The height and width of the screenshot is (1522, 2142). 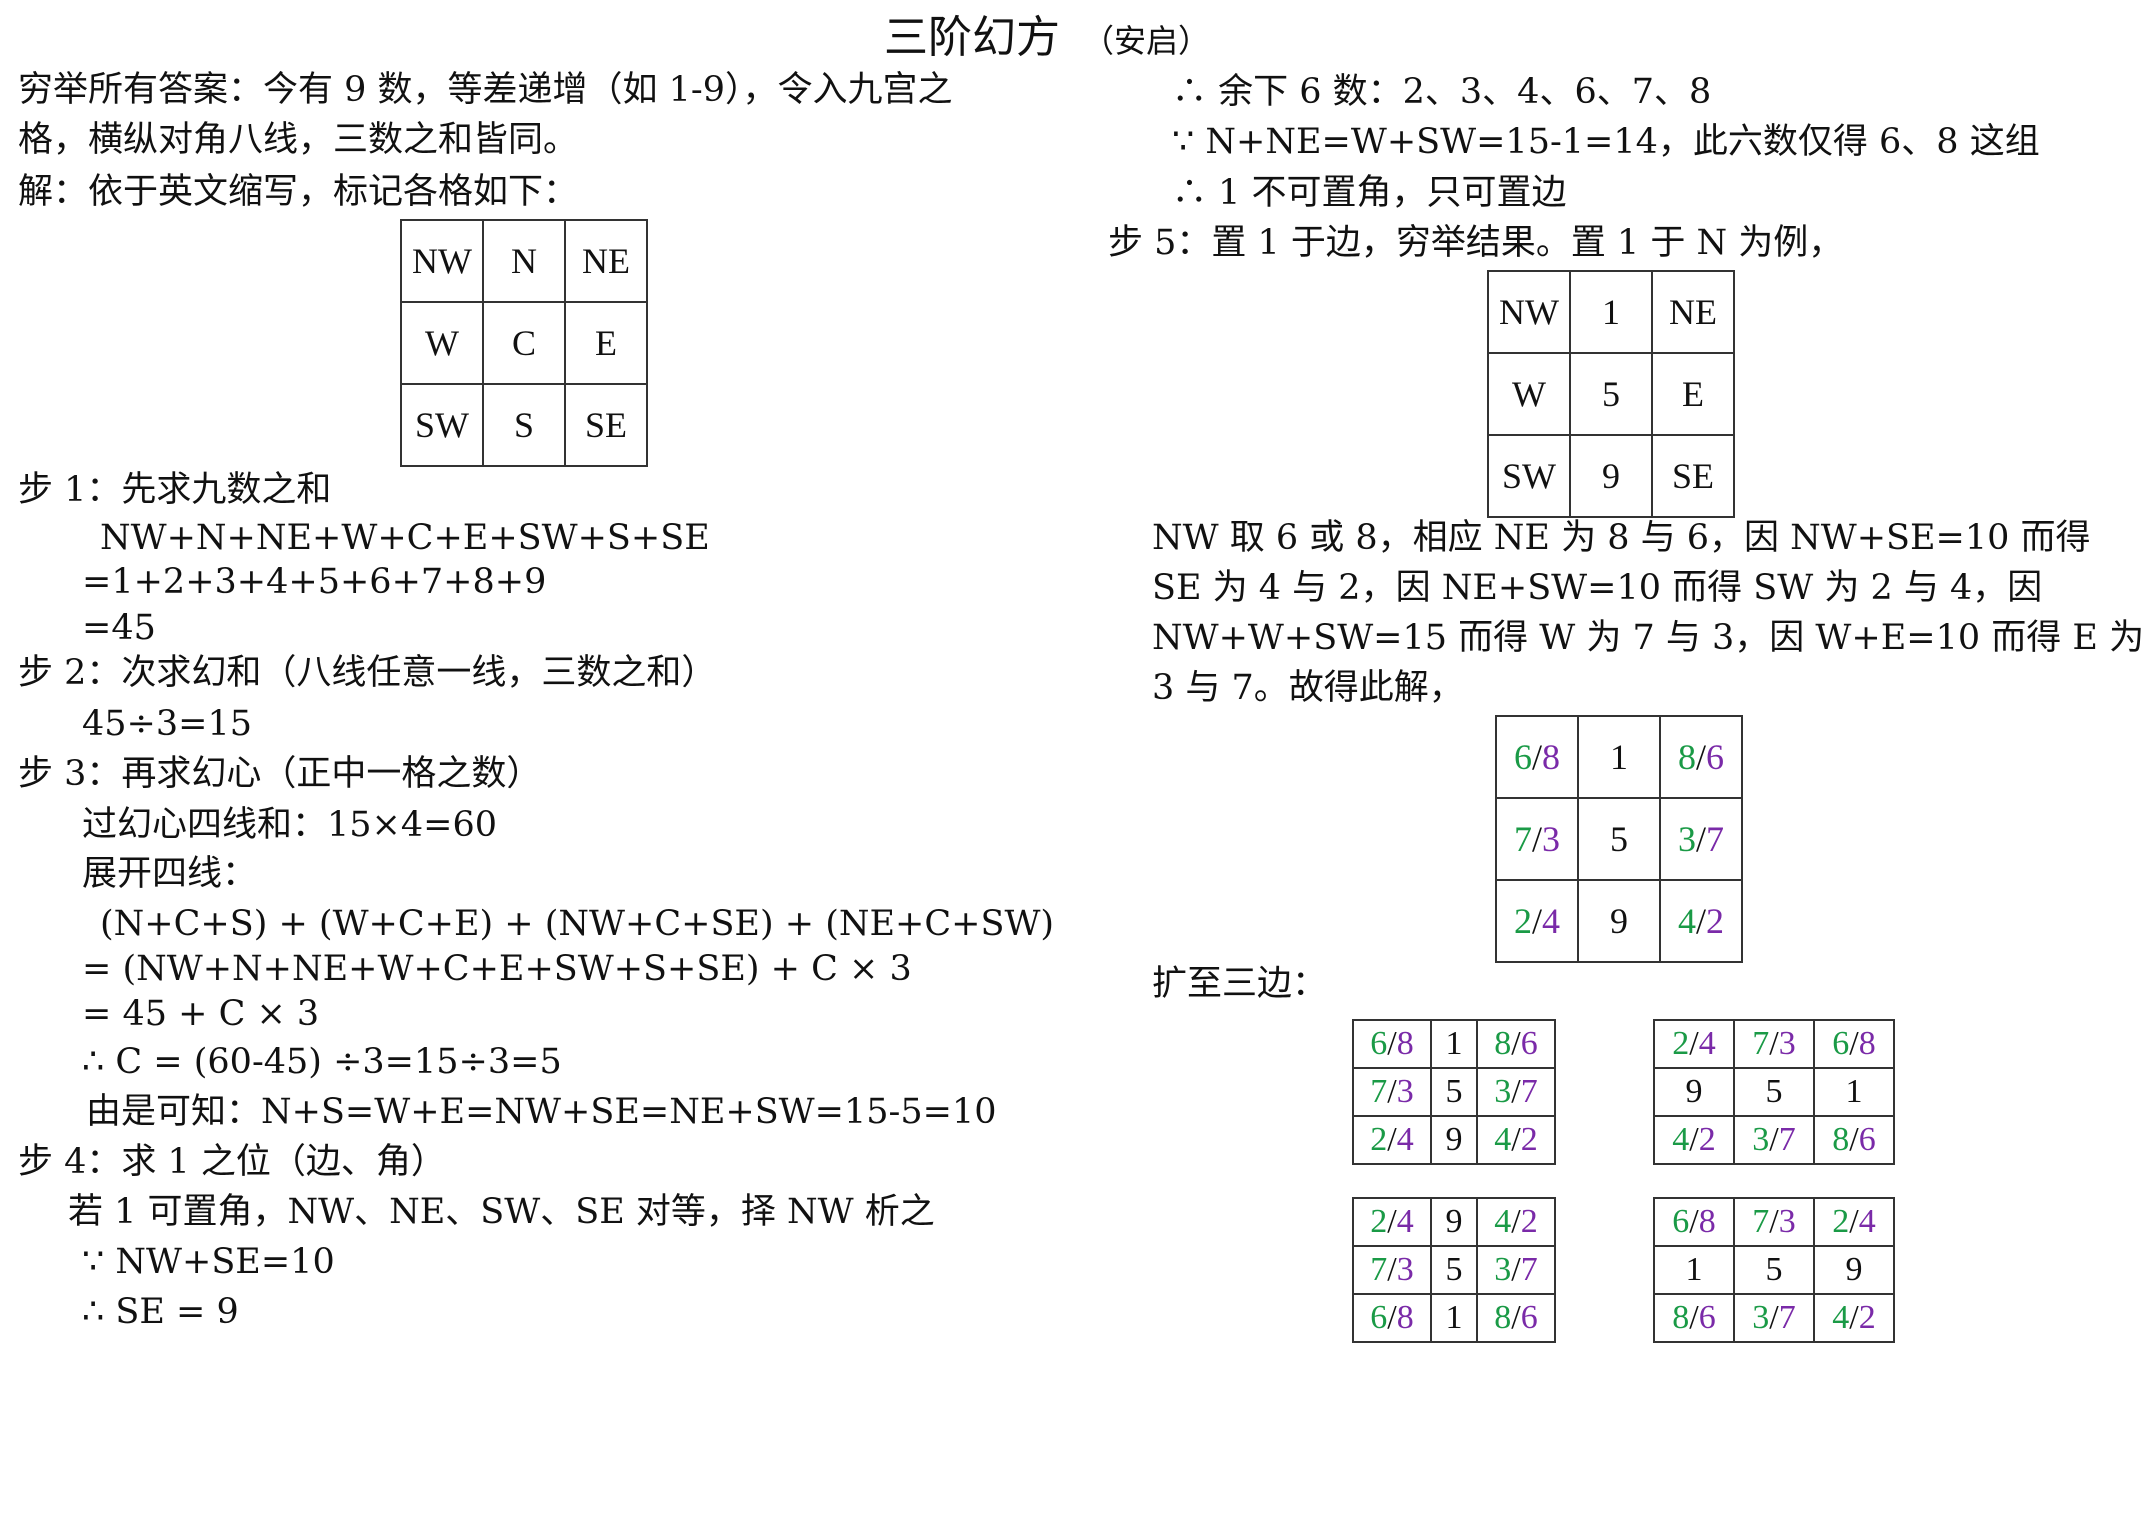 I want to click on second-value: 3, so click(x=1551, y=839).